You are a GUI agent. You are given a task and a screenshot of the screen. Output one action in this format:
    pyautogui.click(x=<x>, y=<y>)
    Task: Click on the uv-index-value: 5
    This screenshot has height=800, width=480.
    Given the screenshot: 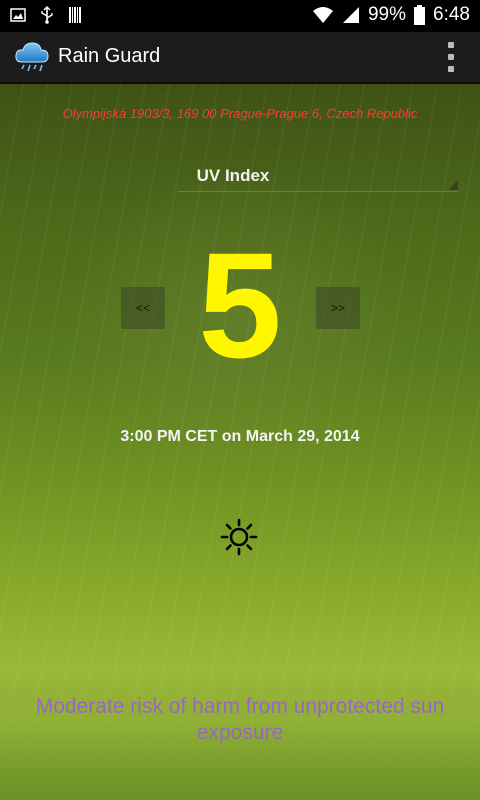 What is the action you would take?
    pyautogui.click(x=240, y=305)
    